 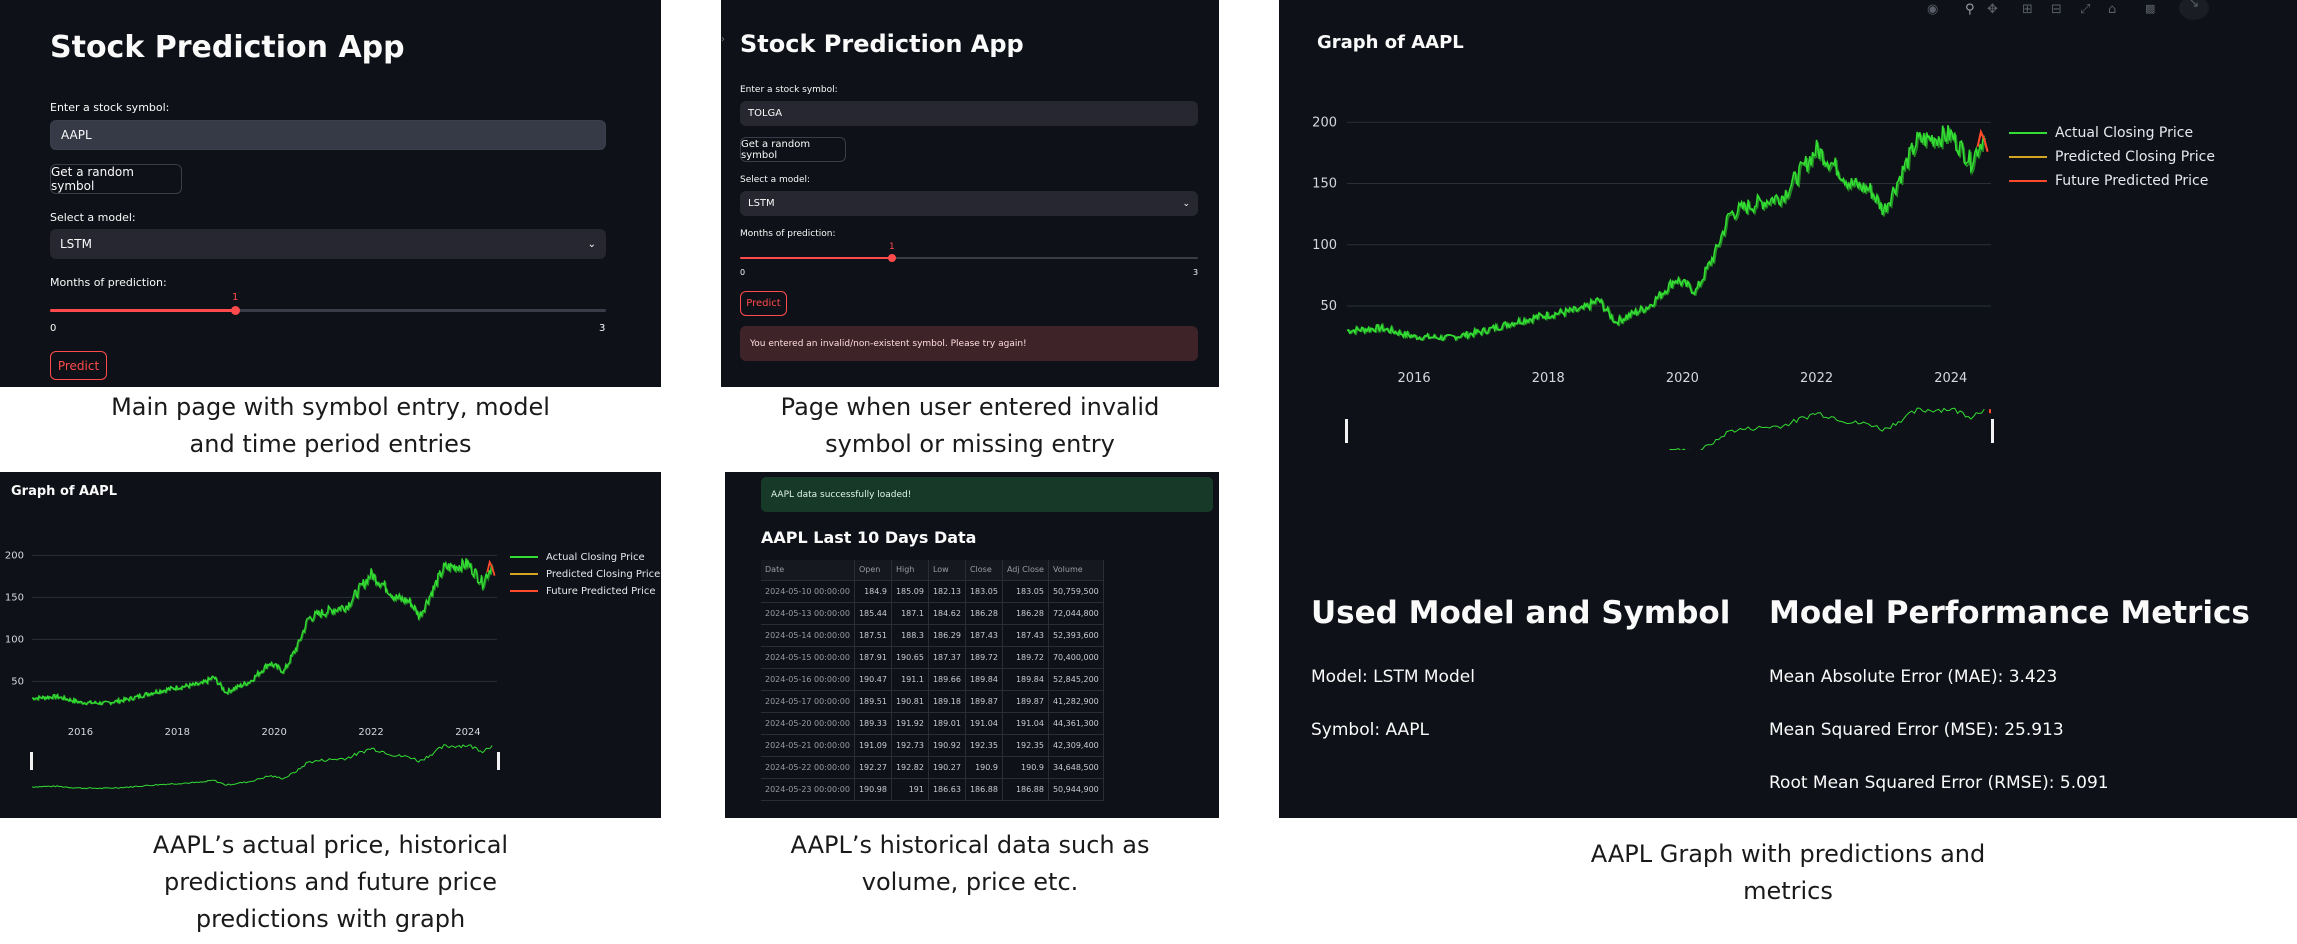 What do you see at coordinates (987, 494) in the screenshot?
I see `success-alert: AAPL data successfully loaded!` at bounding box center [987, 494].